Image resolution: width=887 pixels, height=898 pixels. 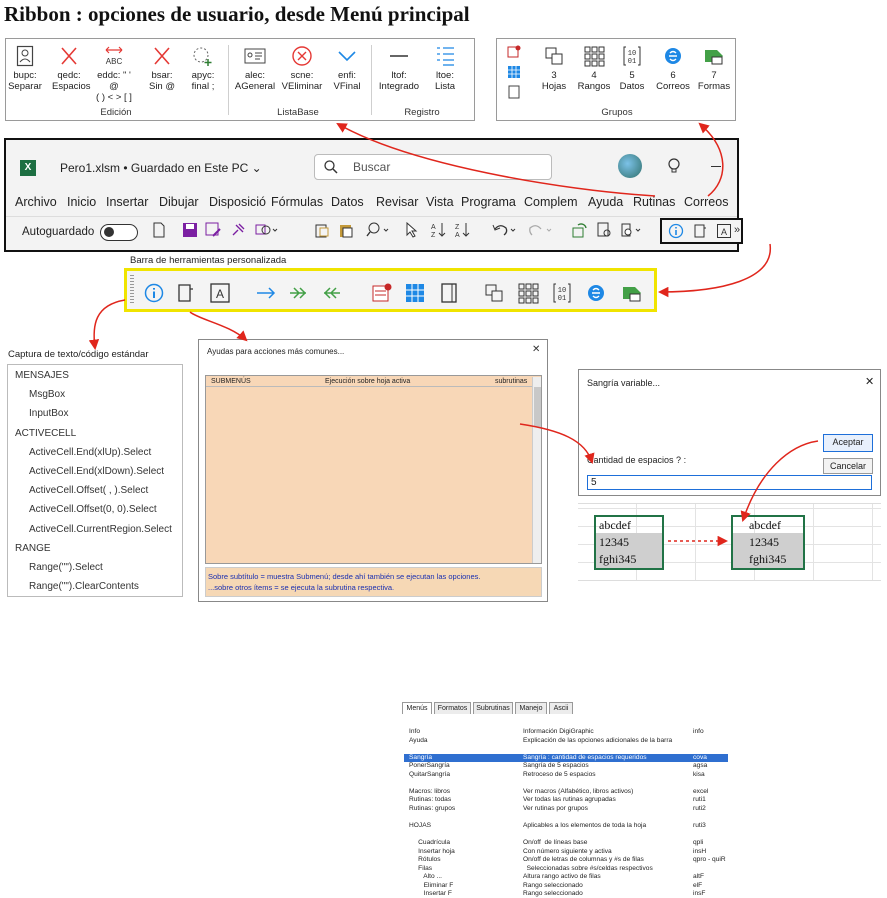 I want to click on binary-data-icon: 1001, so click(x=562, y=293).